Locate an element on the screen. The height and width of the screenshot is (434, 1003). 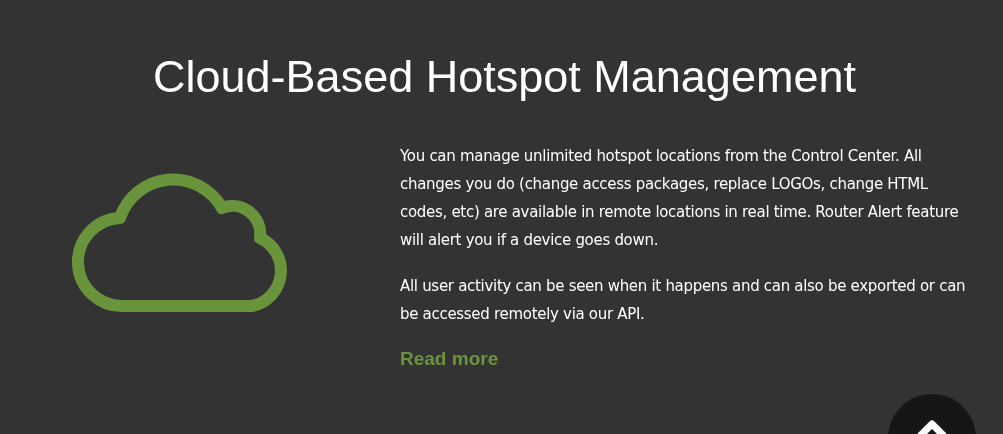
paragraph: You can manage unlimited hotspot locations from the Control Center. All changes you do (change access packages, replace LOGOs, change HTML codes, etc) are available in remote locations in real time. Router Alert feature will alert you if a device goes down. is located at coordinates (680, 198).